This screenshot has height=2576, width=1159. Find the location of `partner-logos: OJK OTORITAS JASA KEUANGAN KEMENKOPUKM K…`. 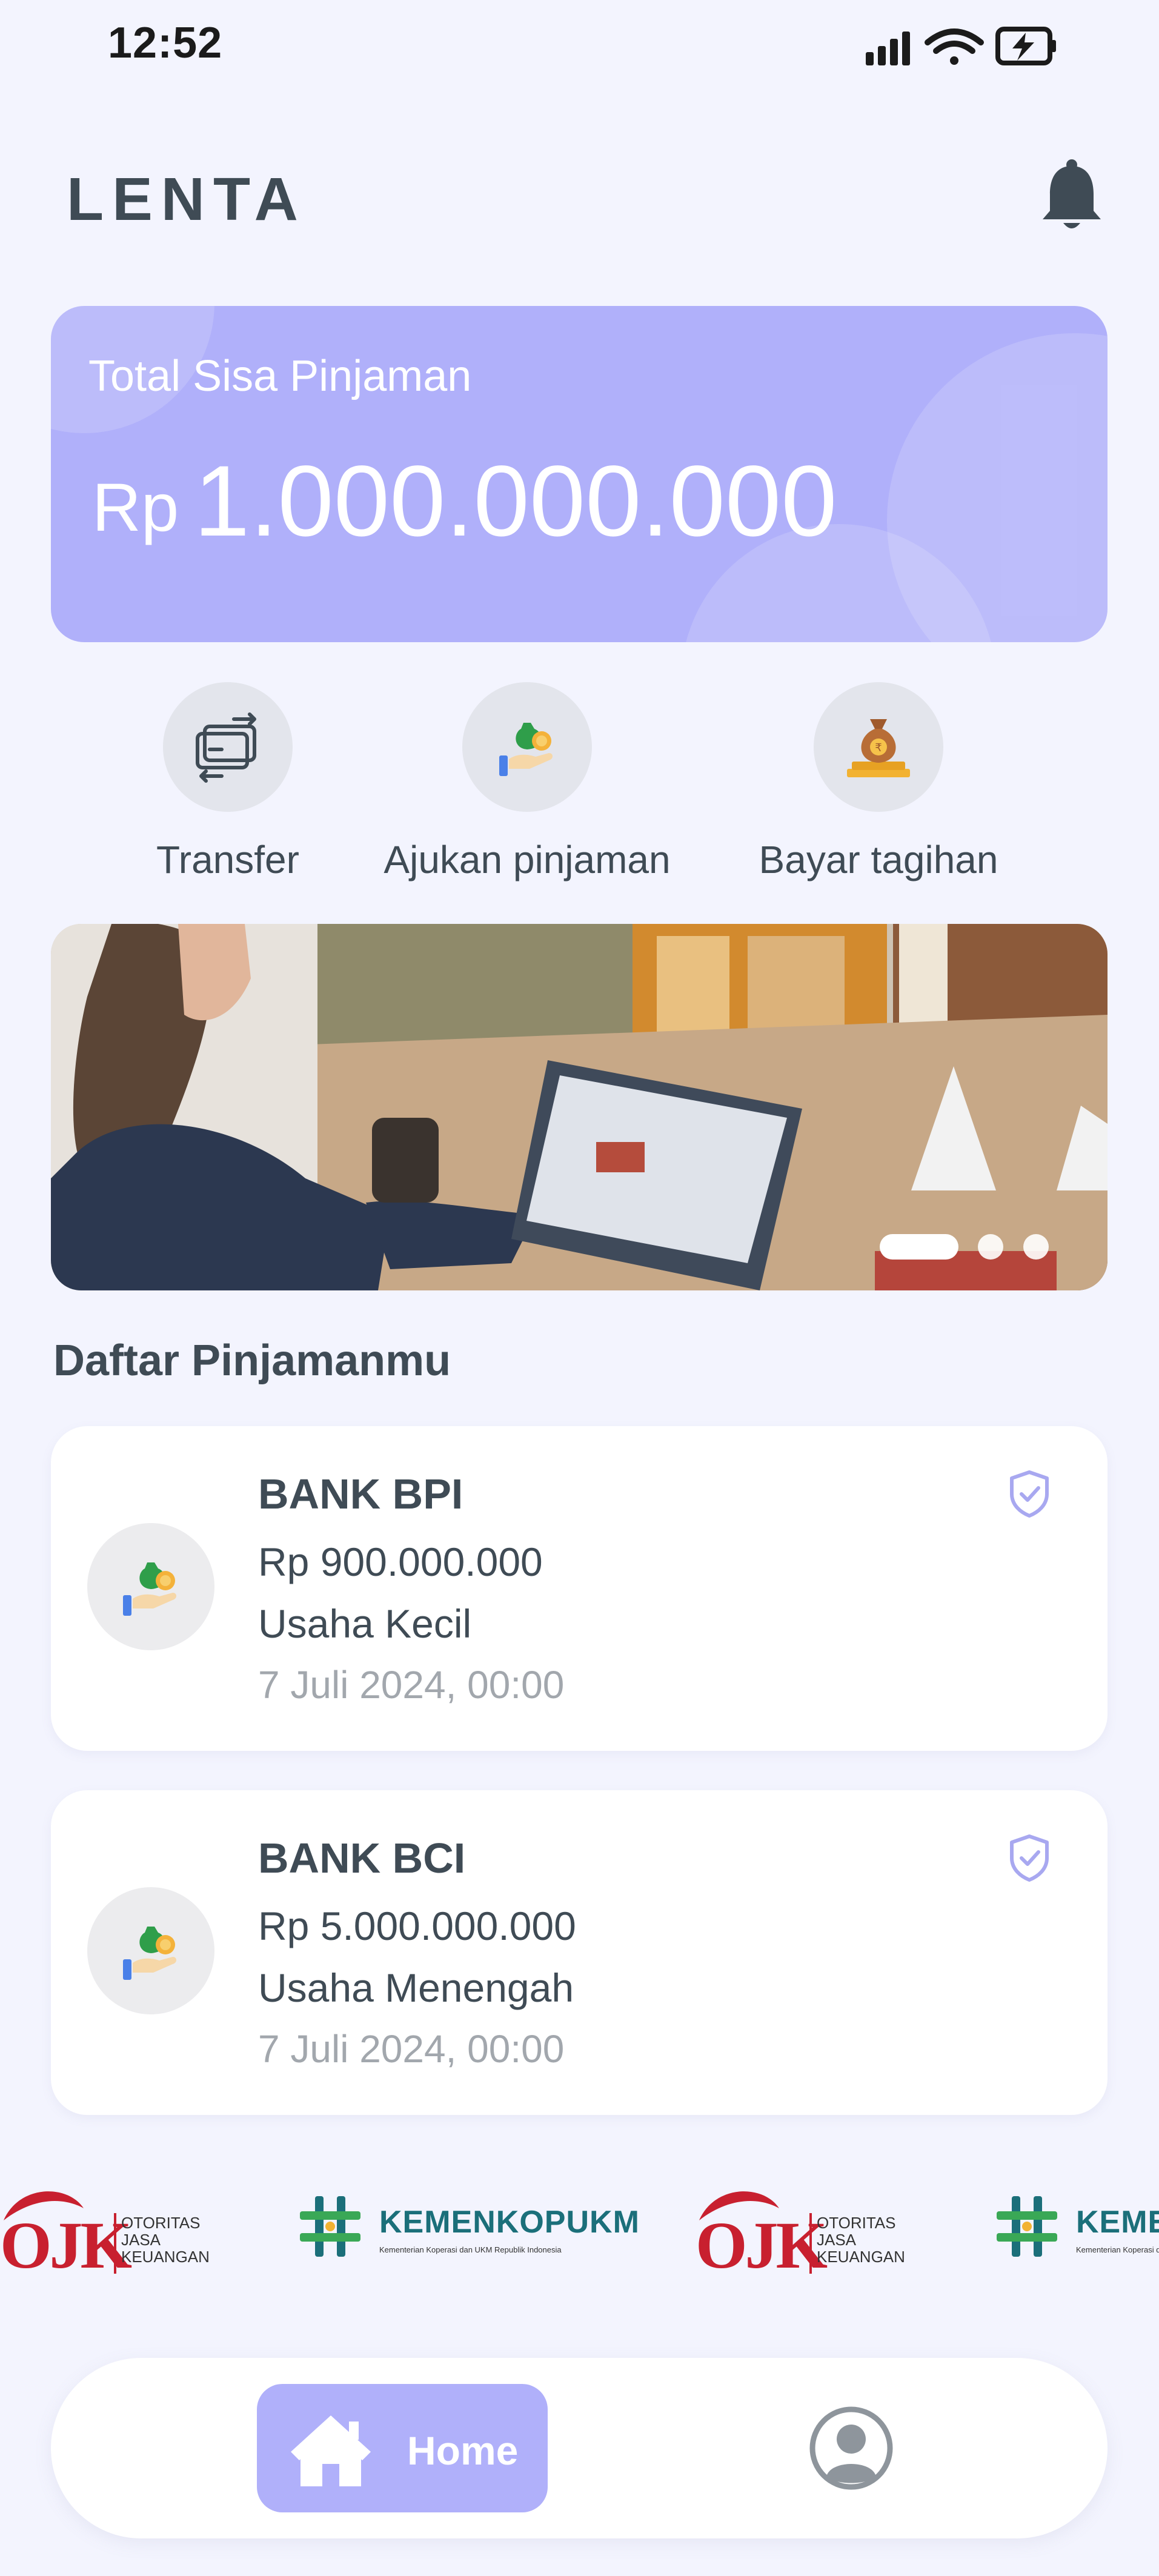

partner-logos: OJK OTORITAS JASA KEUANGAN KEMENKOPUKM K… is located at coordinates (579, 2232).